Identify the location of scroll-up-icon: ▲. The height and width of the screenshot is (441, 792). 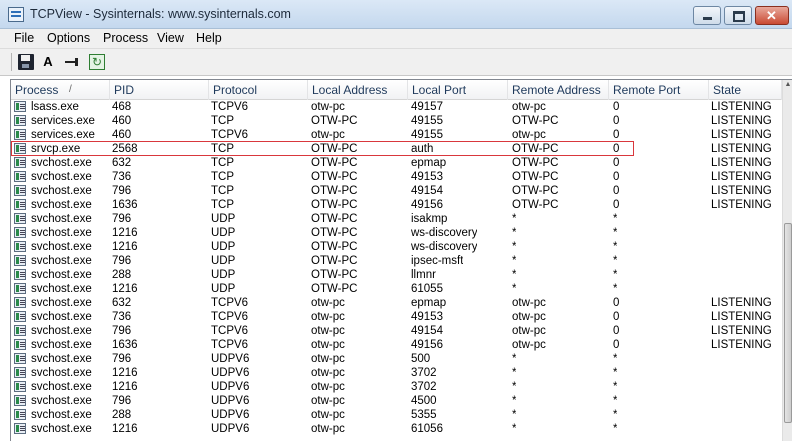
(787, 87).